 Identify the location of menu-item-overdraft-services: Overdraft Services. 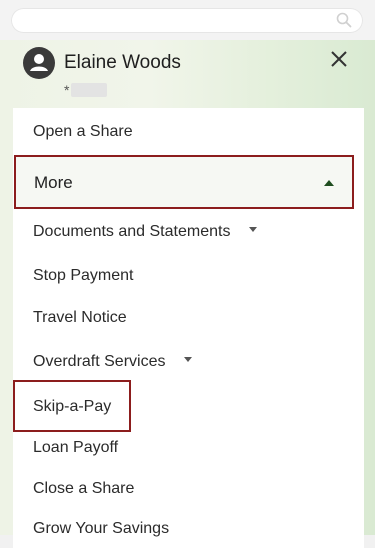
(112, 362).